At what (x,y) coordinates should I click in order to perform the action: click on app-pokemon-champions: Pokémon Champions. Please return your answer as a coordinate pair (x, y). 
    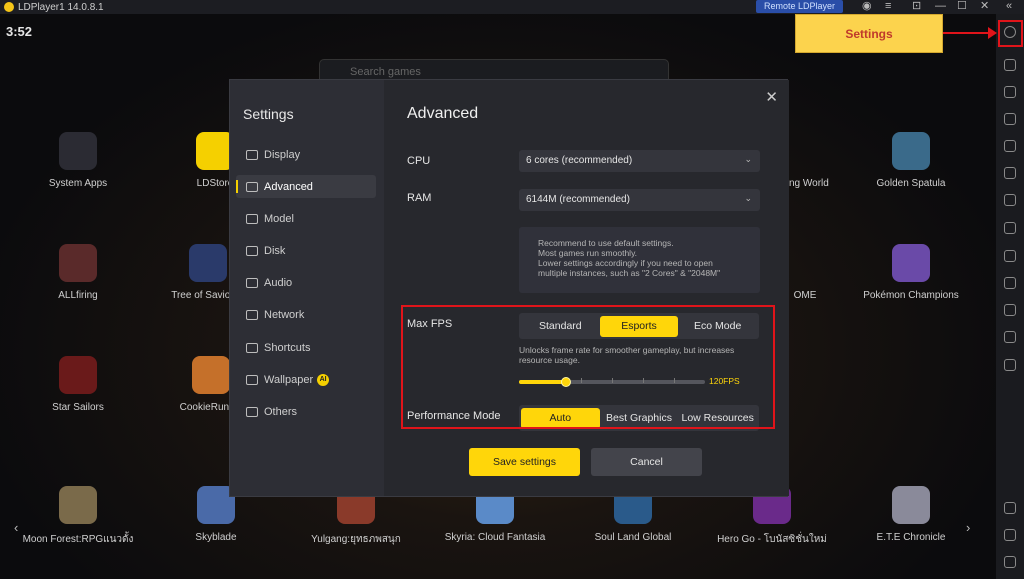
    Looking at the image, I should click on (911, 272).